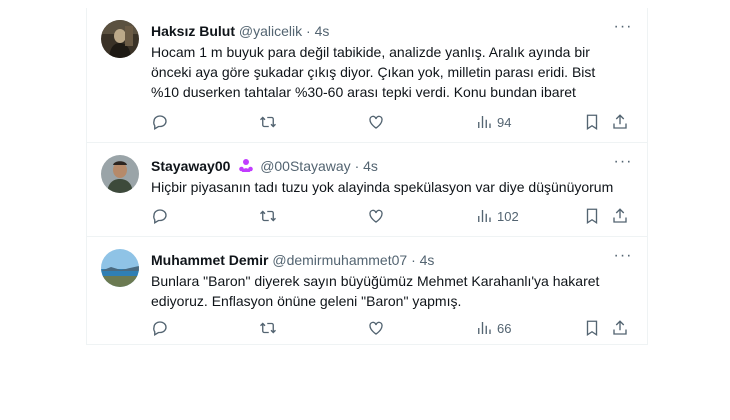  What do you see at coordinates (305, 166) in the screenshot?
I see `user-handle: @00Stayaway` at bounding box center [305, 166].